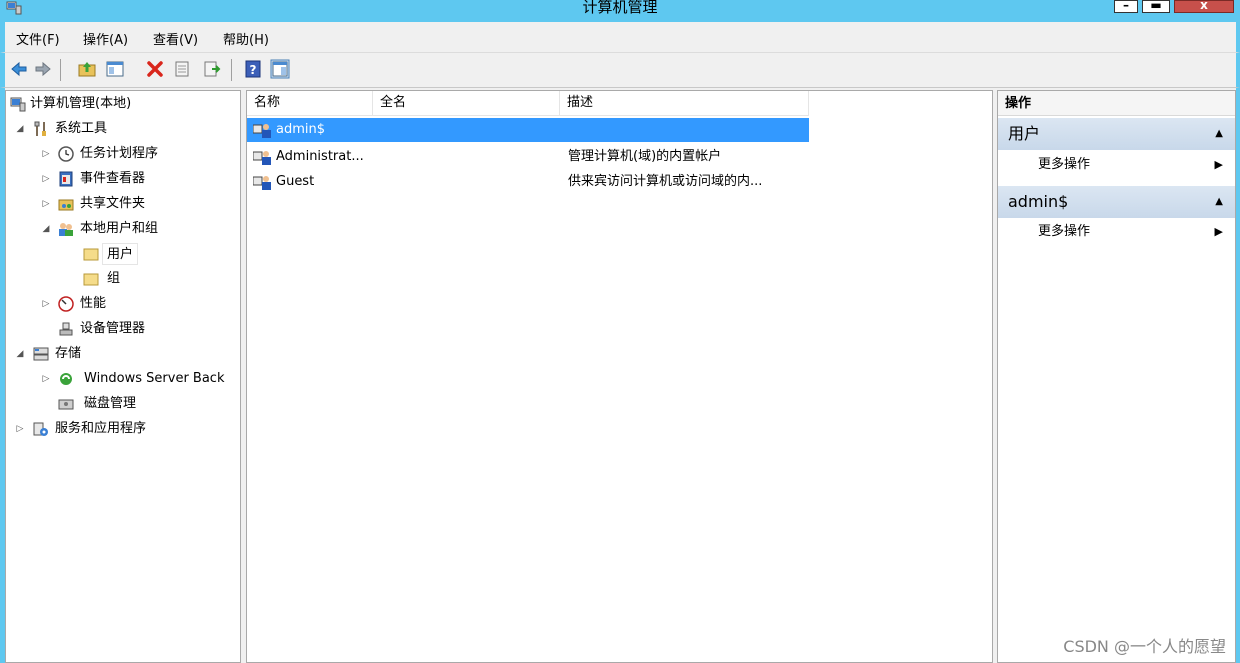  What do you see at coordinates (1116, 103) in the screenshot?
I see `action-pane-header: 操作` at bounding box center [1116, 103].